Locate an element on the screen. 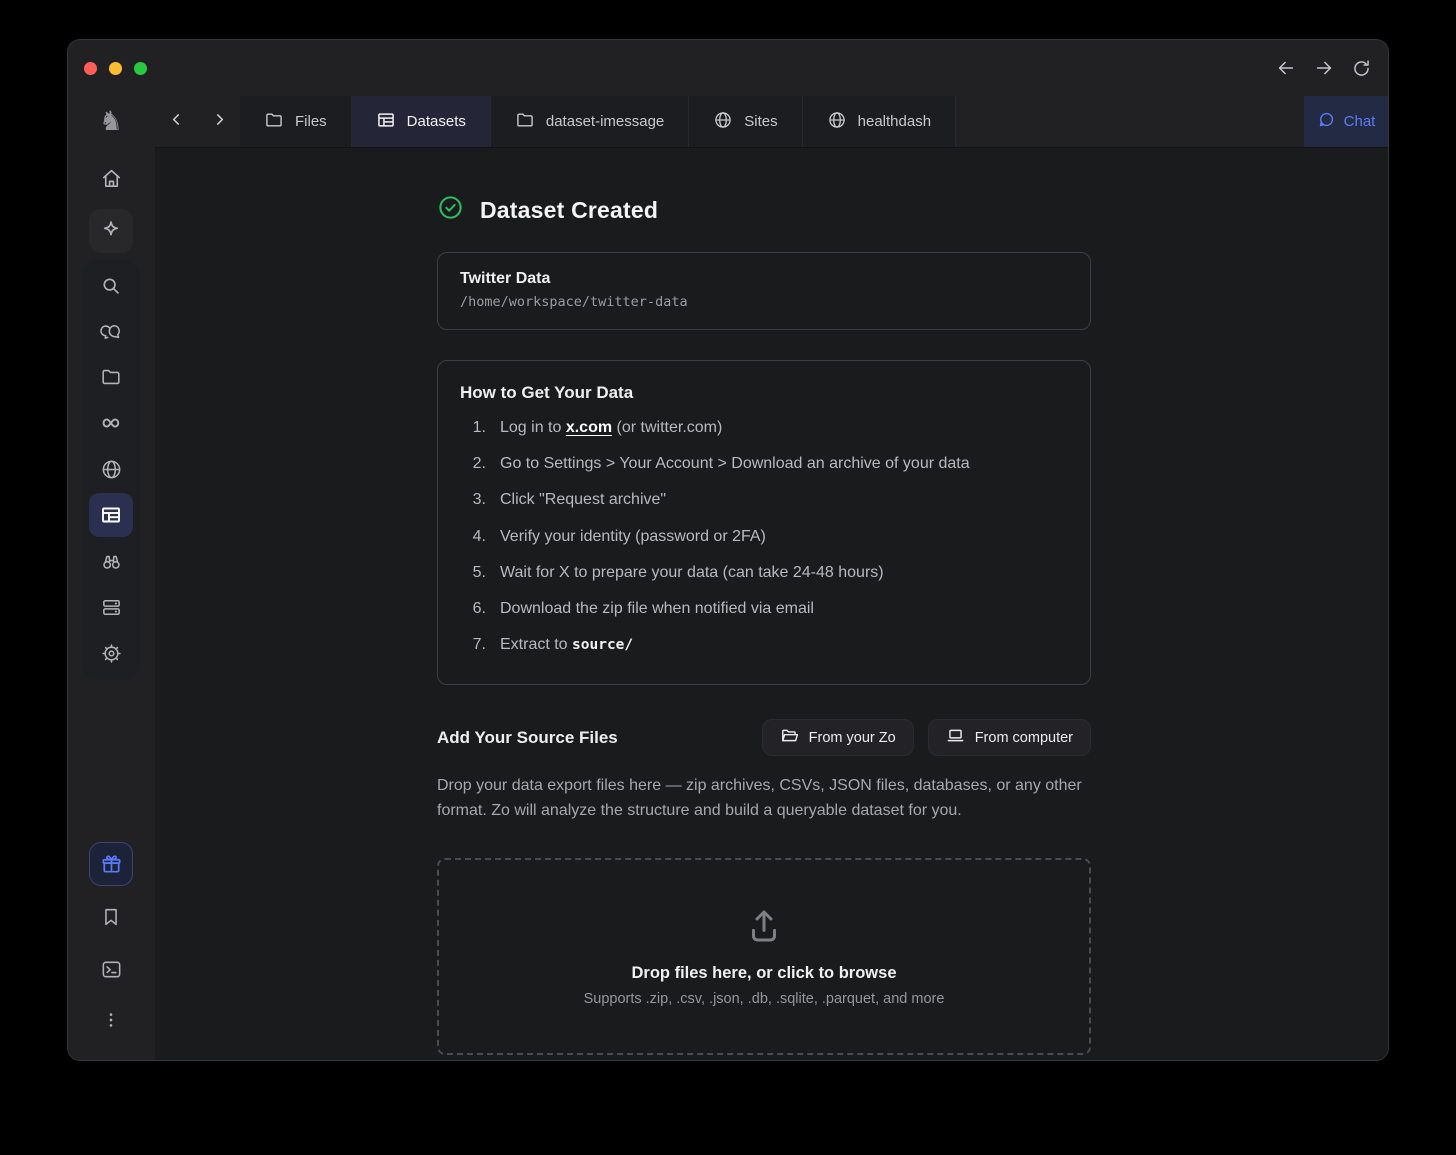  sidebar-item-browser is located at coordinates (111, 469).